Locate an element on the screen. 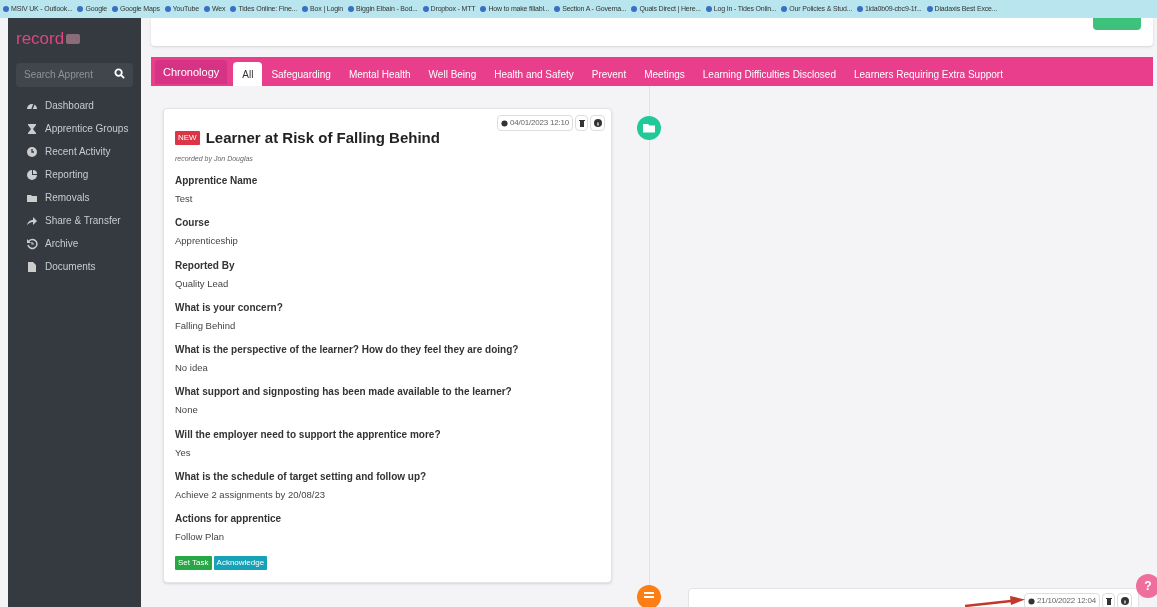 Image resolution: width=1157 pixels, height=607 pixels. field-value: Achieve 2 assignments by 20/08/23 is located at coordinates (250, 494).